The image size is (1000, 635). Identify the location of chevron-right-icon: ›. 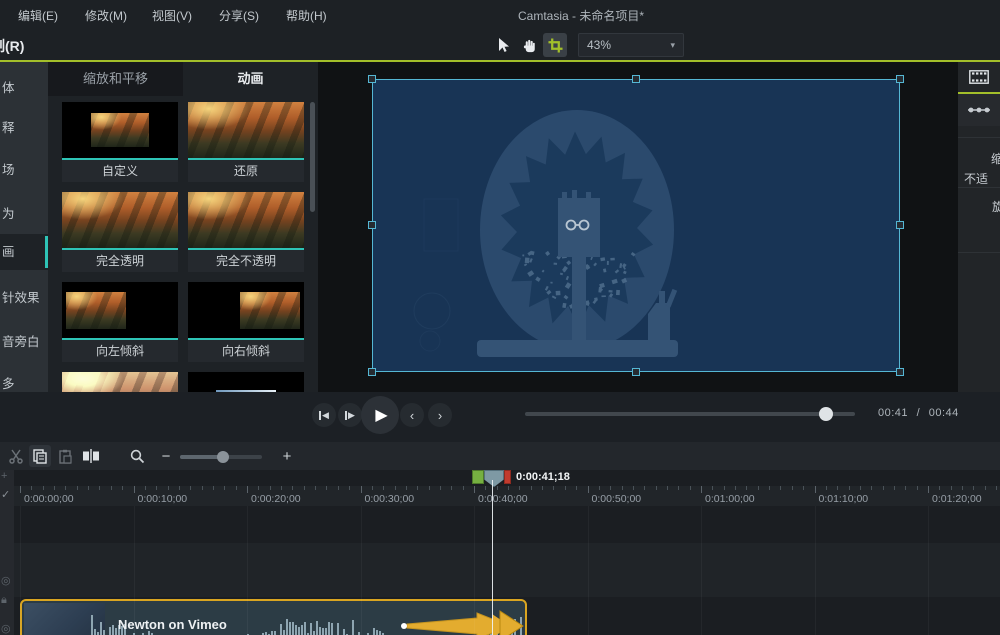
(440, 415).